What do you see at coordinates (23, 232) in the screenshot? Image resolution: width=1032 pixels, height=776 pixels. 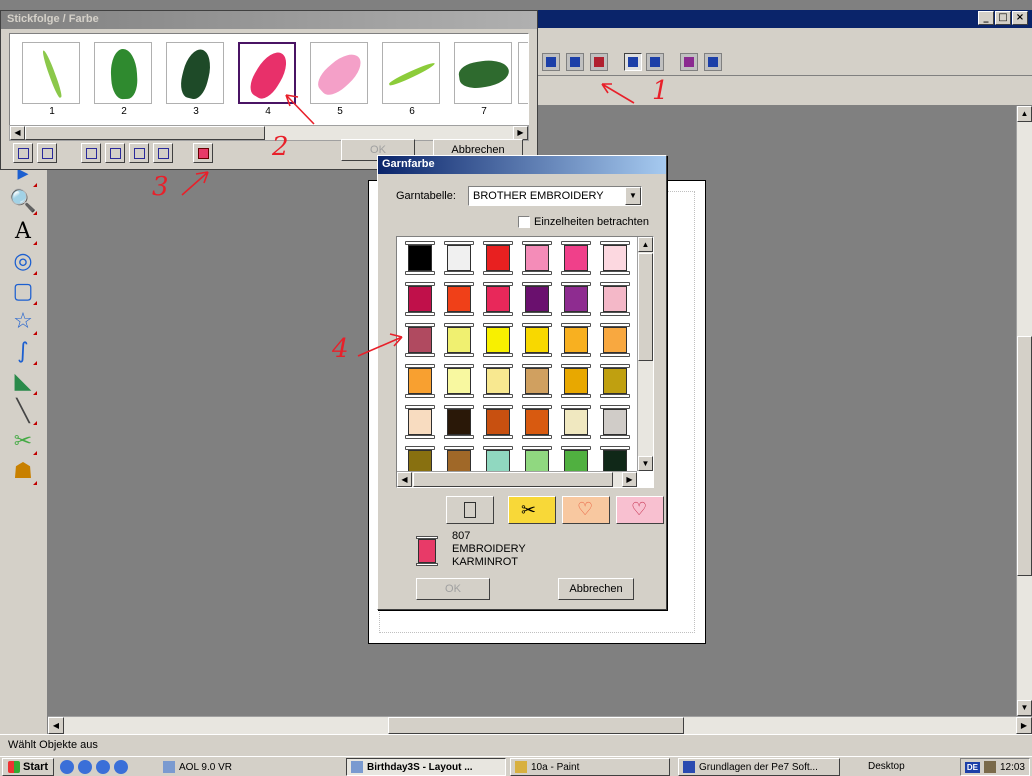 I see `text-tool-icon: A` at bounding box center [23, 232].